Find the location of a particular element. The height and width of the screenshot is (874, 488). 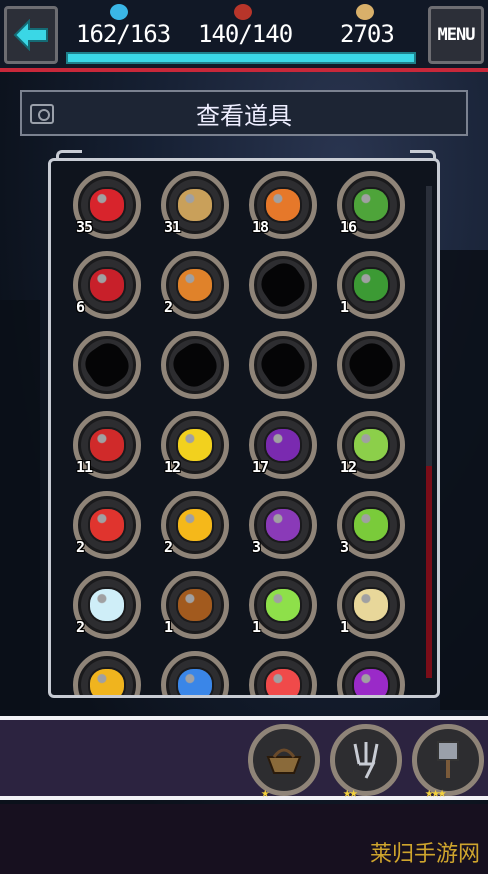

mp-value: 140/140 is located at coordinates (245, 34).